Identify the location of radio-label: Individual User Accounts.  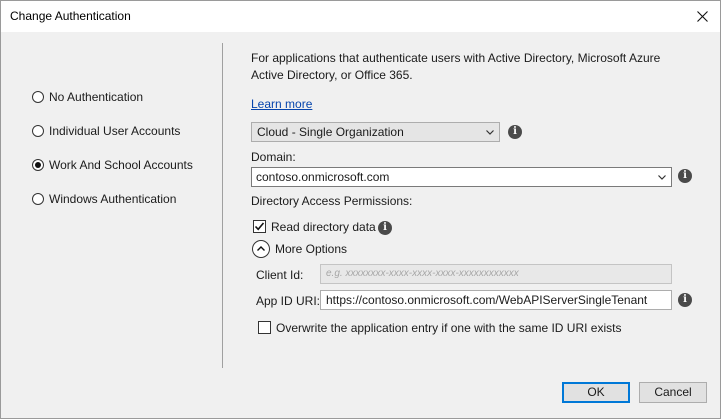
(115, 131).